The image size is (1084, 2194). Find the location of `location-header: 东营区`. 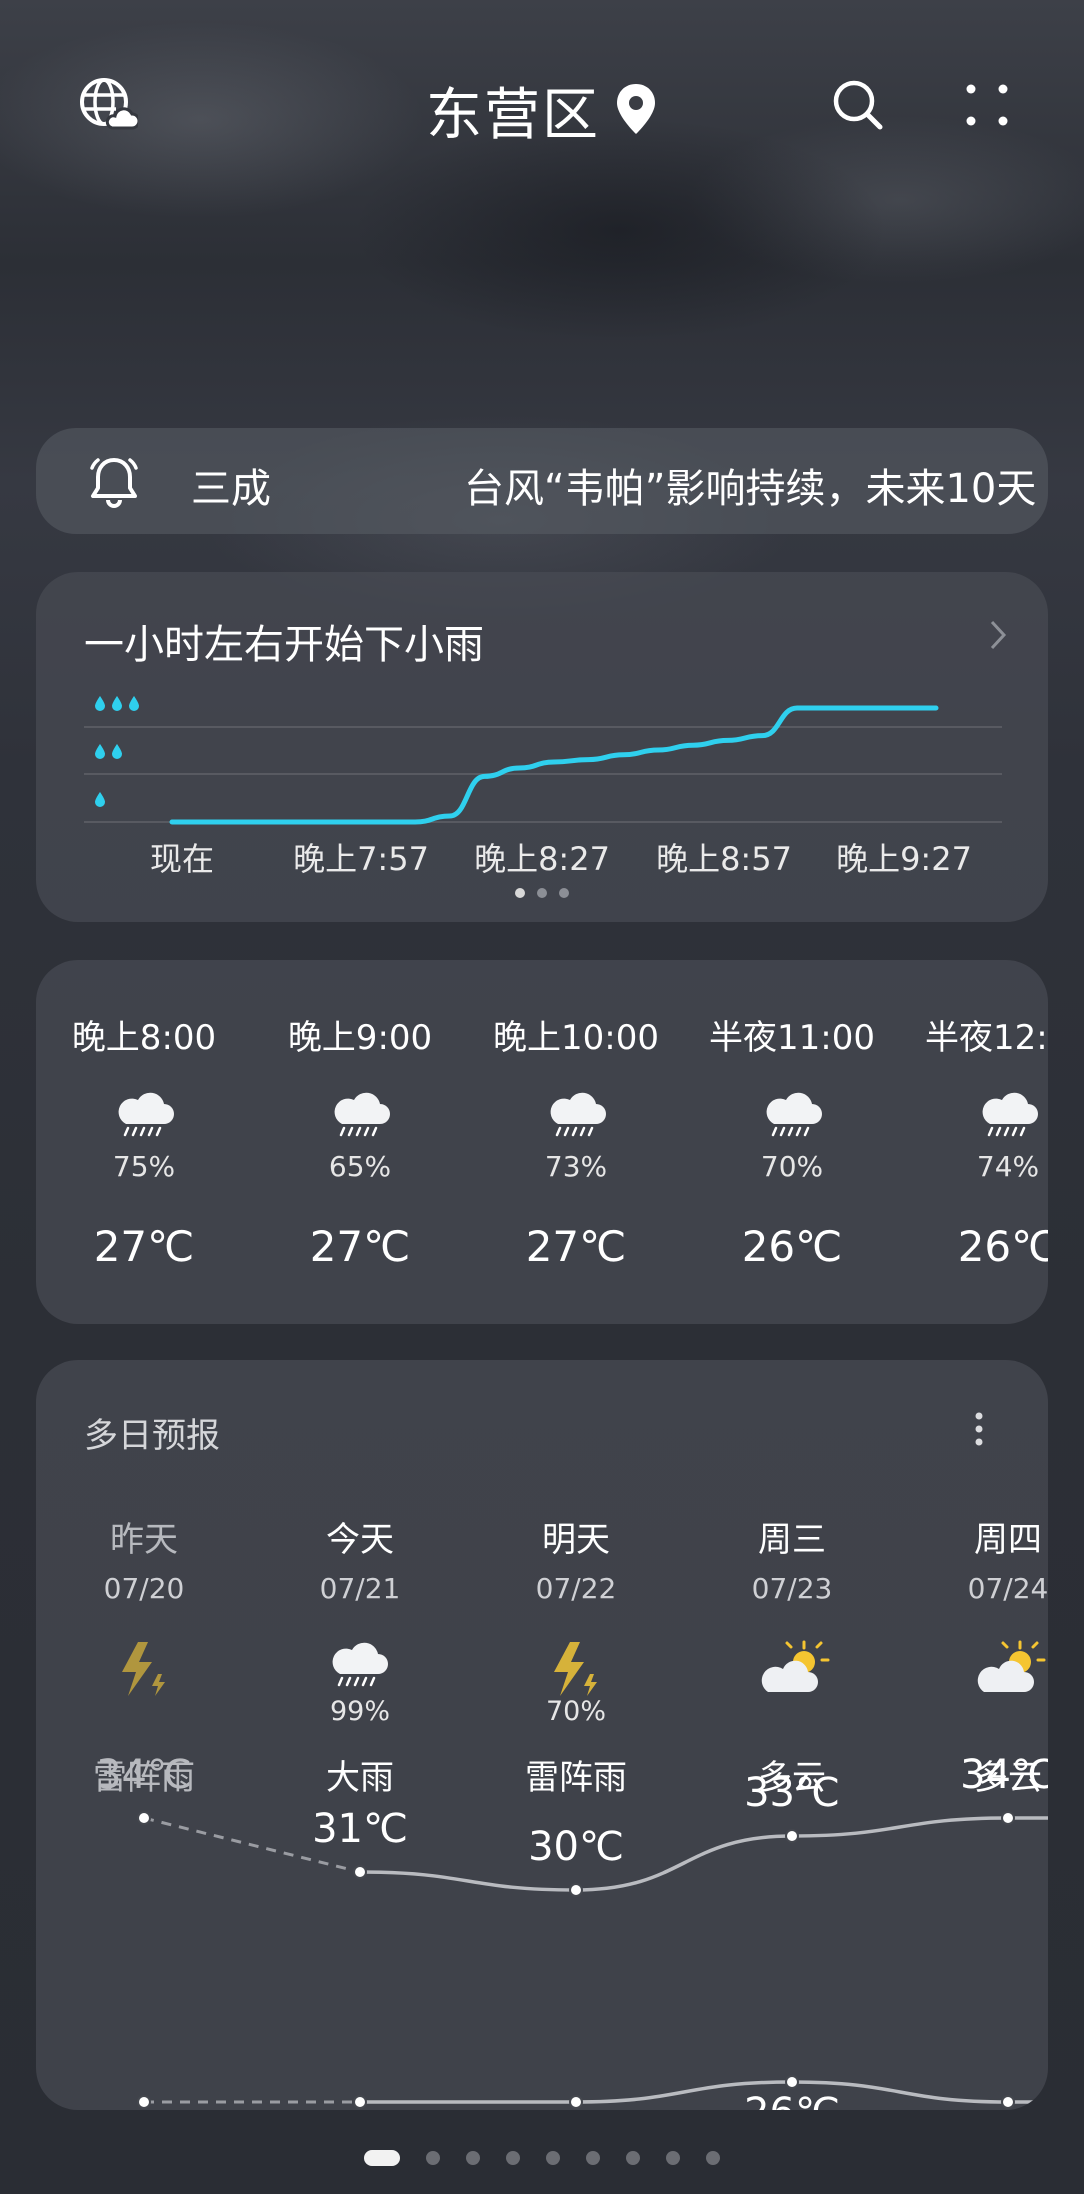

location-header: 东营区 is located at coordinates (542, 110).